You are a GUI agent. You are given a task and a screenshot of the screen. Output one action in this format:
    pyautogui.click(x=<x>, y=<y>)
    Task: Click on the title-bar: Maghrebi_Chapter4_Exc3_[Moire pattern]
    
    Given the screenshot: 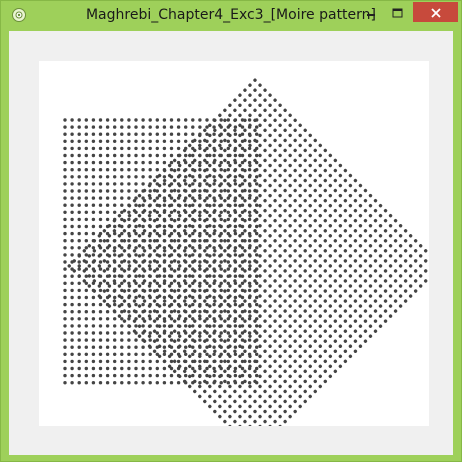 What is the action you would take?
    pyautogui.click(x=231, y=16)
    